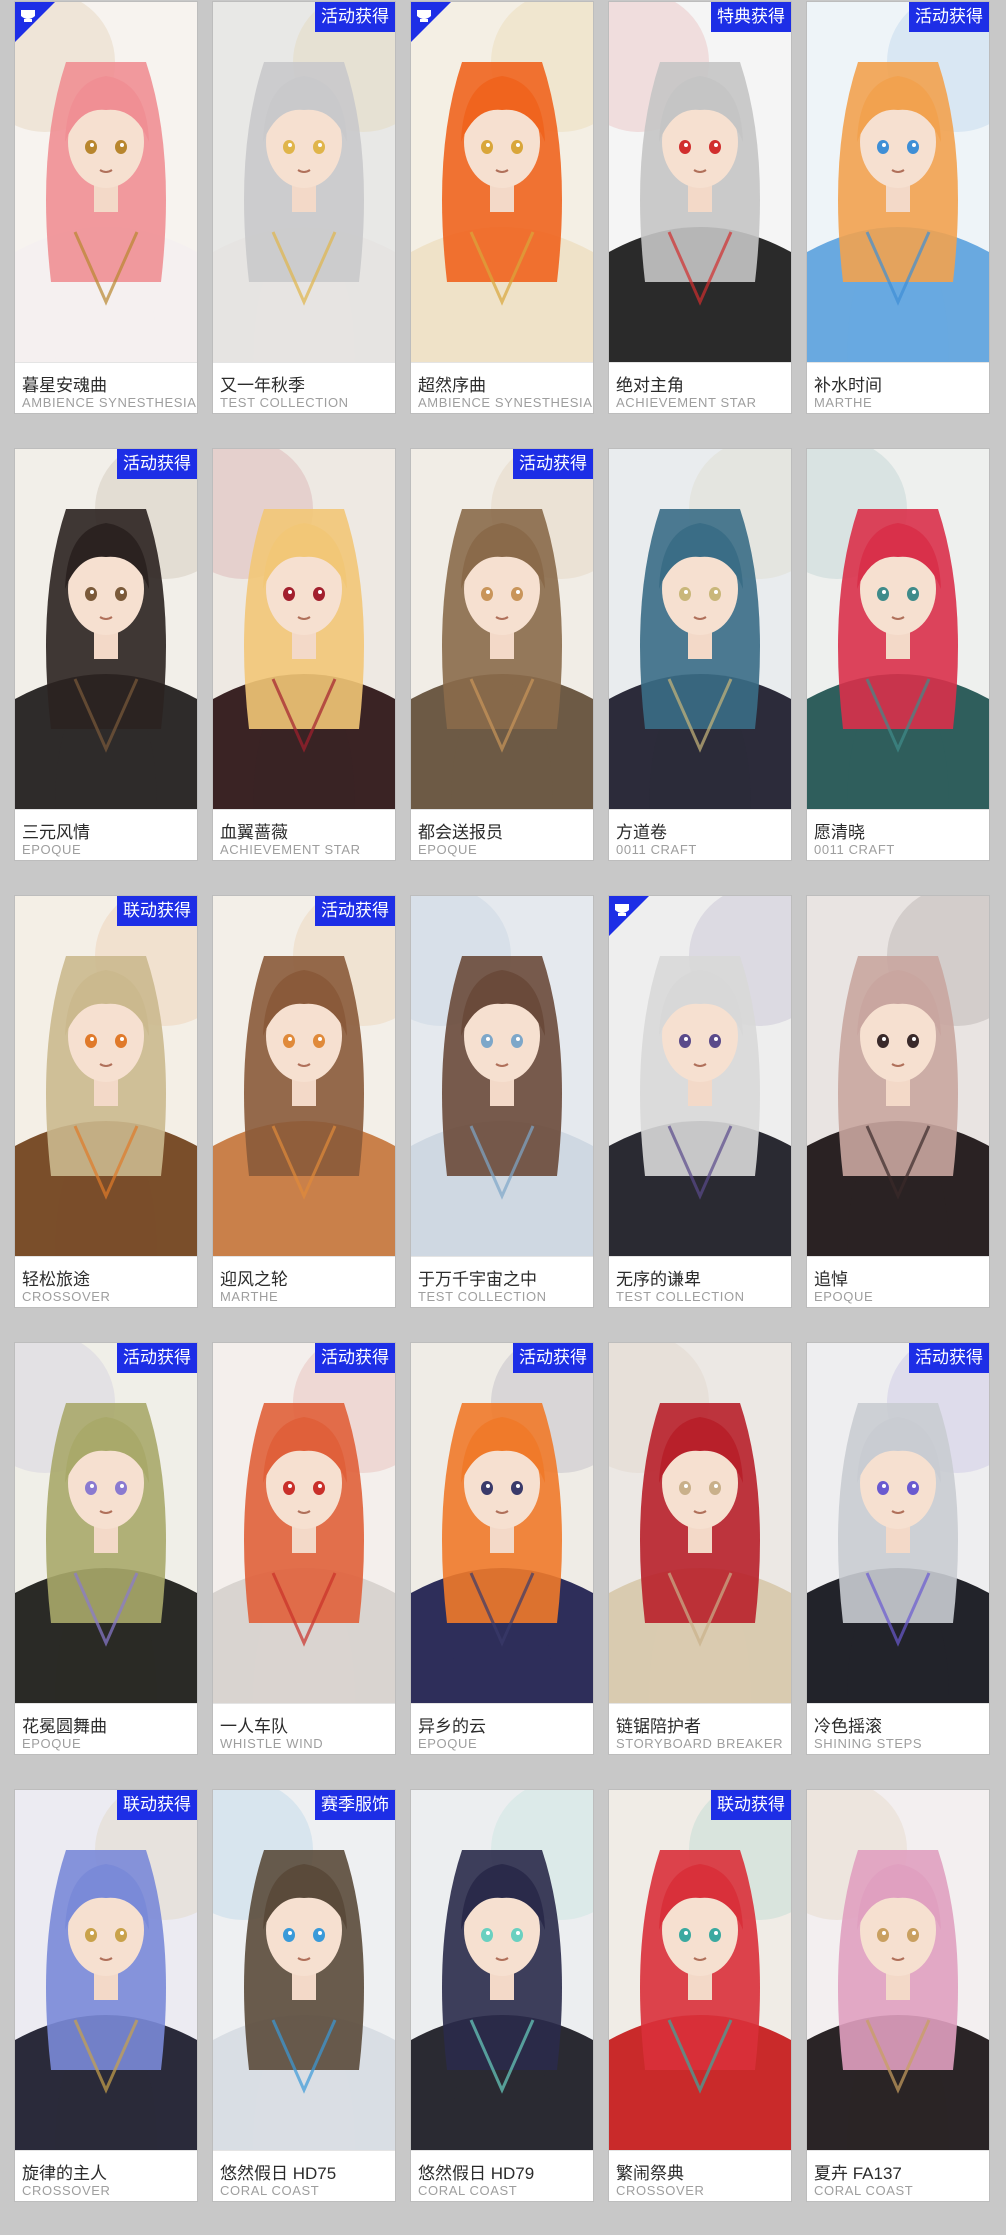 This screenshot has height=2235, width=1006. Describe the element at coordinates (658, 1726) in the screenshot. I see `skin-name: 链锯陪护者` at that location.